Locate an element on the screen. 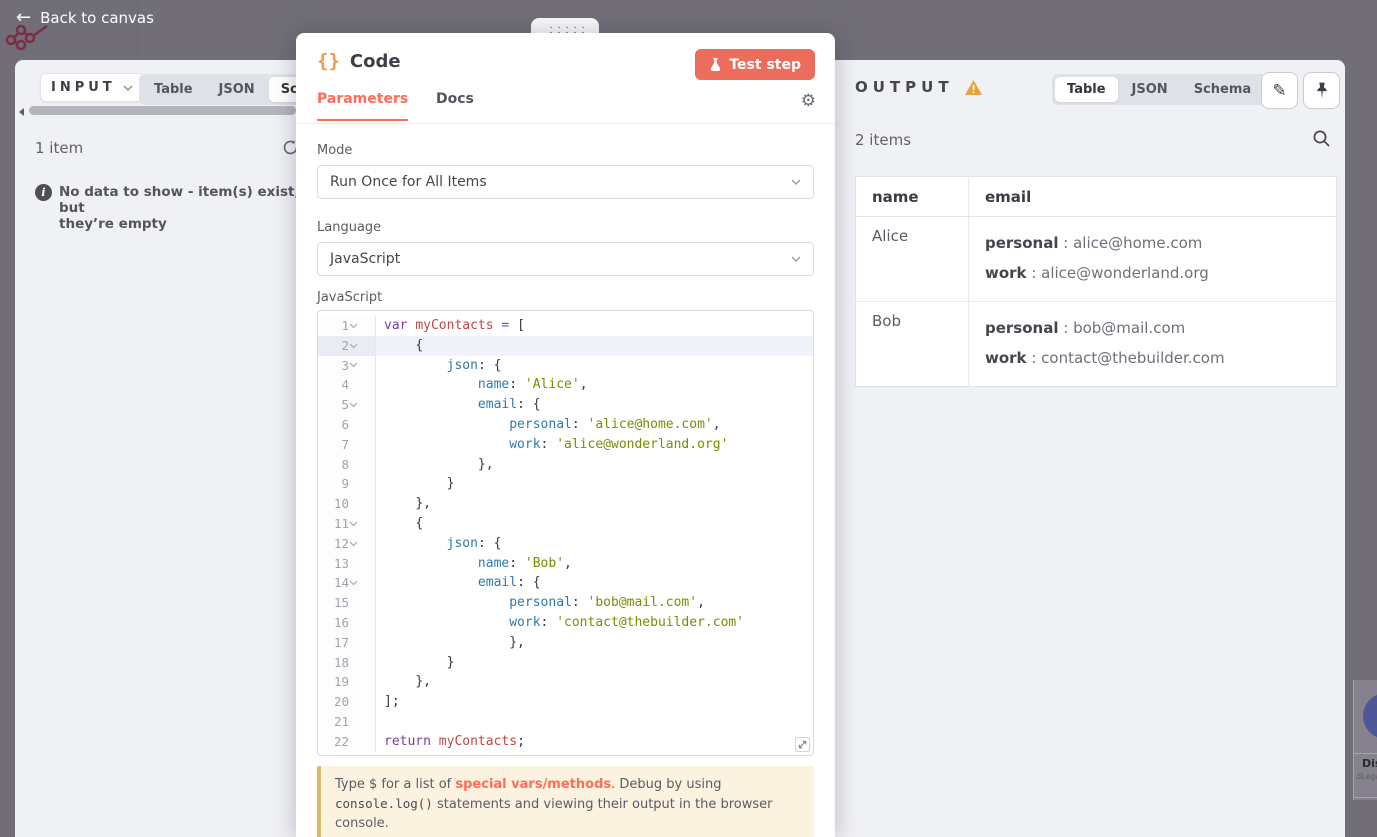 This screenshot has height=837, width=1377. mode-select-value: Run Once for All Items is located at coordinates (408, 182).